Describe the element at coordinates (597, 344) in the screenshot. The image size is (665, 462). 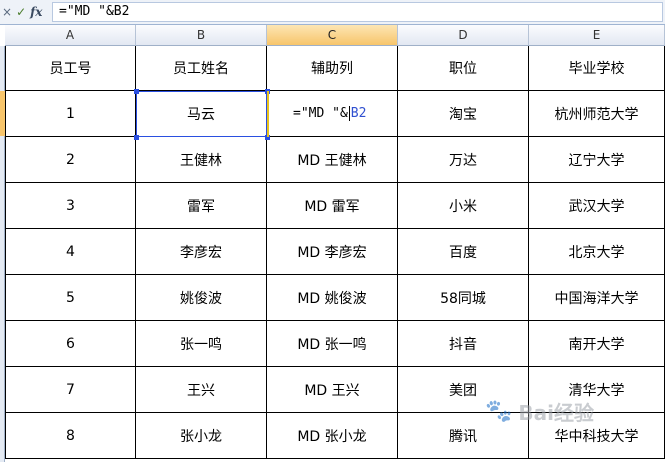
I see `table-cell: 南开大学` at that location.